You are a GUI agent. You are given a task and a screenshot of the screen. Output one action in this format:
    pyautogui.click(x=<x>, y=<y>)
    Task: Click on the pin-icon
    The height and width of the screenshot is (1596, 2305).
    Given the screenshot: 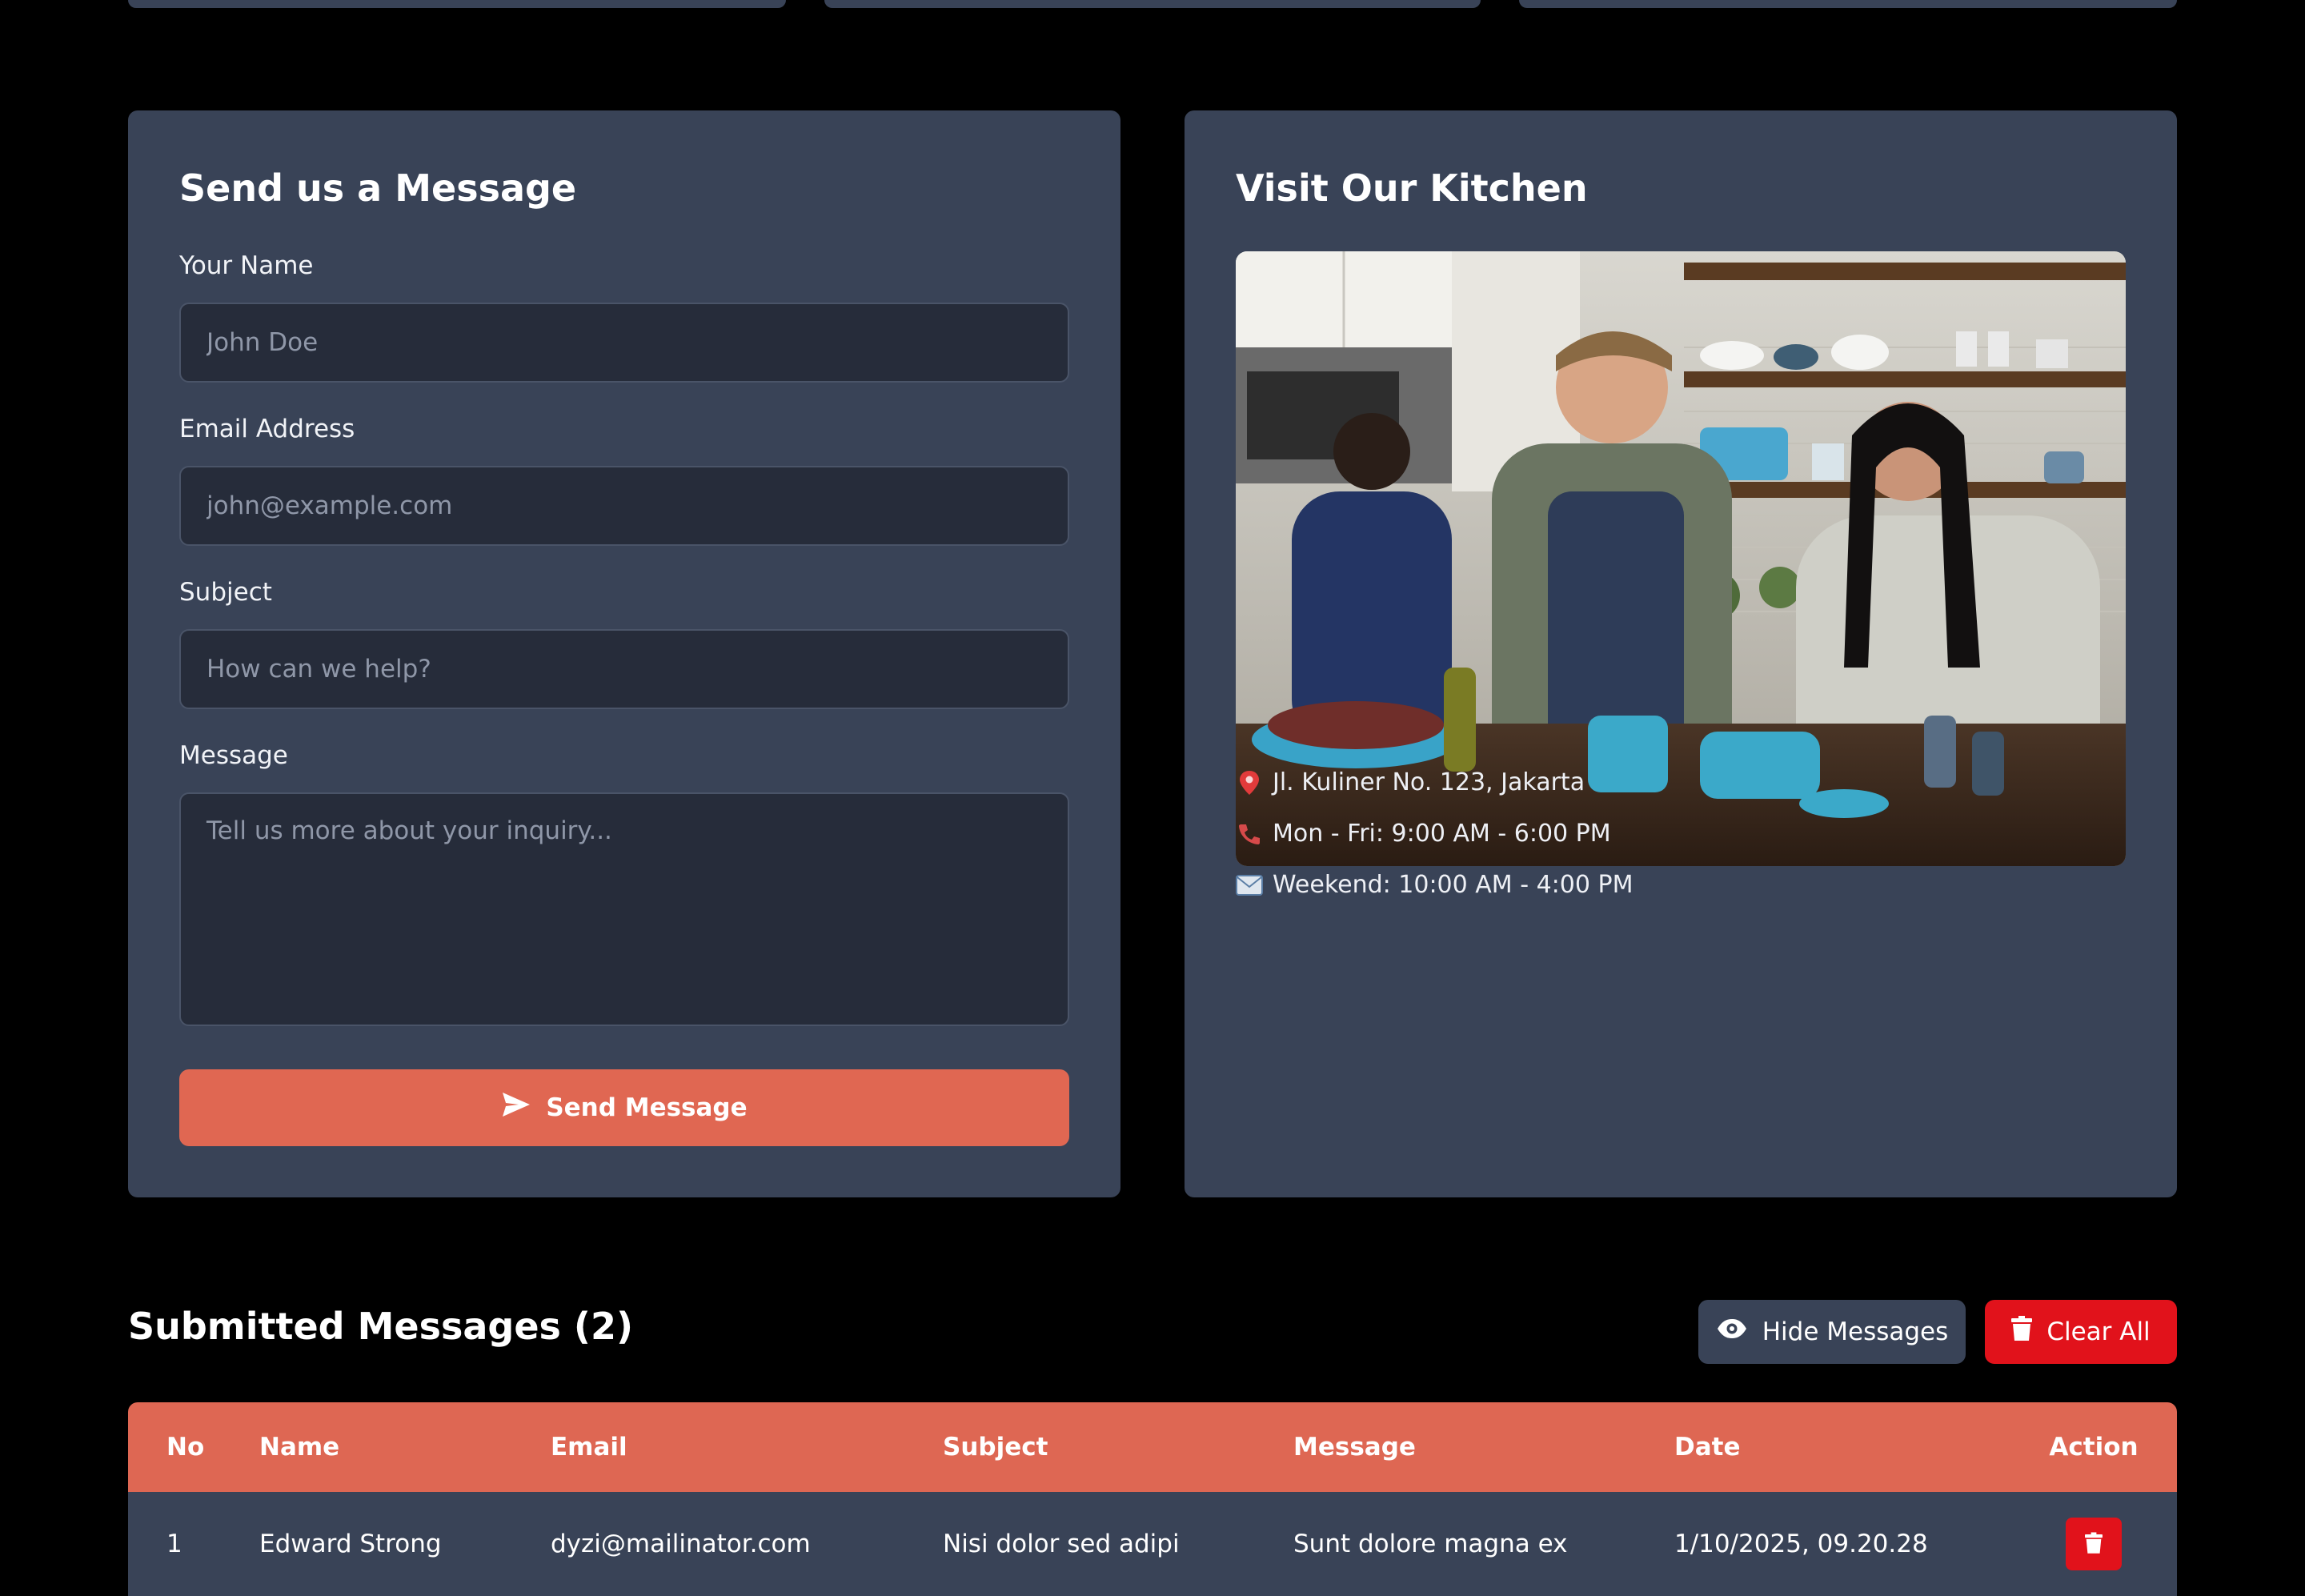 What is the action you would take?
    pyautogui.click(x=1249, y=782)
    